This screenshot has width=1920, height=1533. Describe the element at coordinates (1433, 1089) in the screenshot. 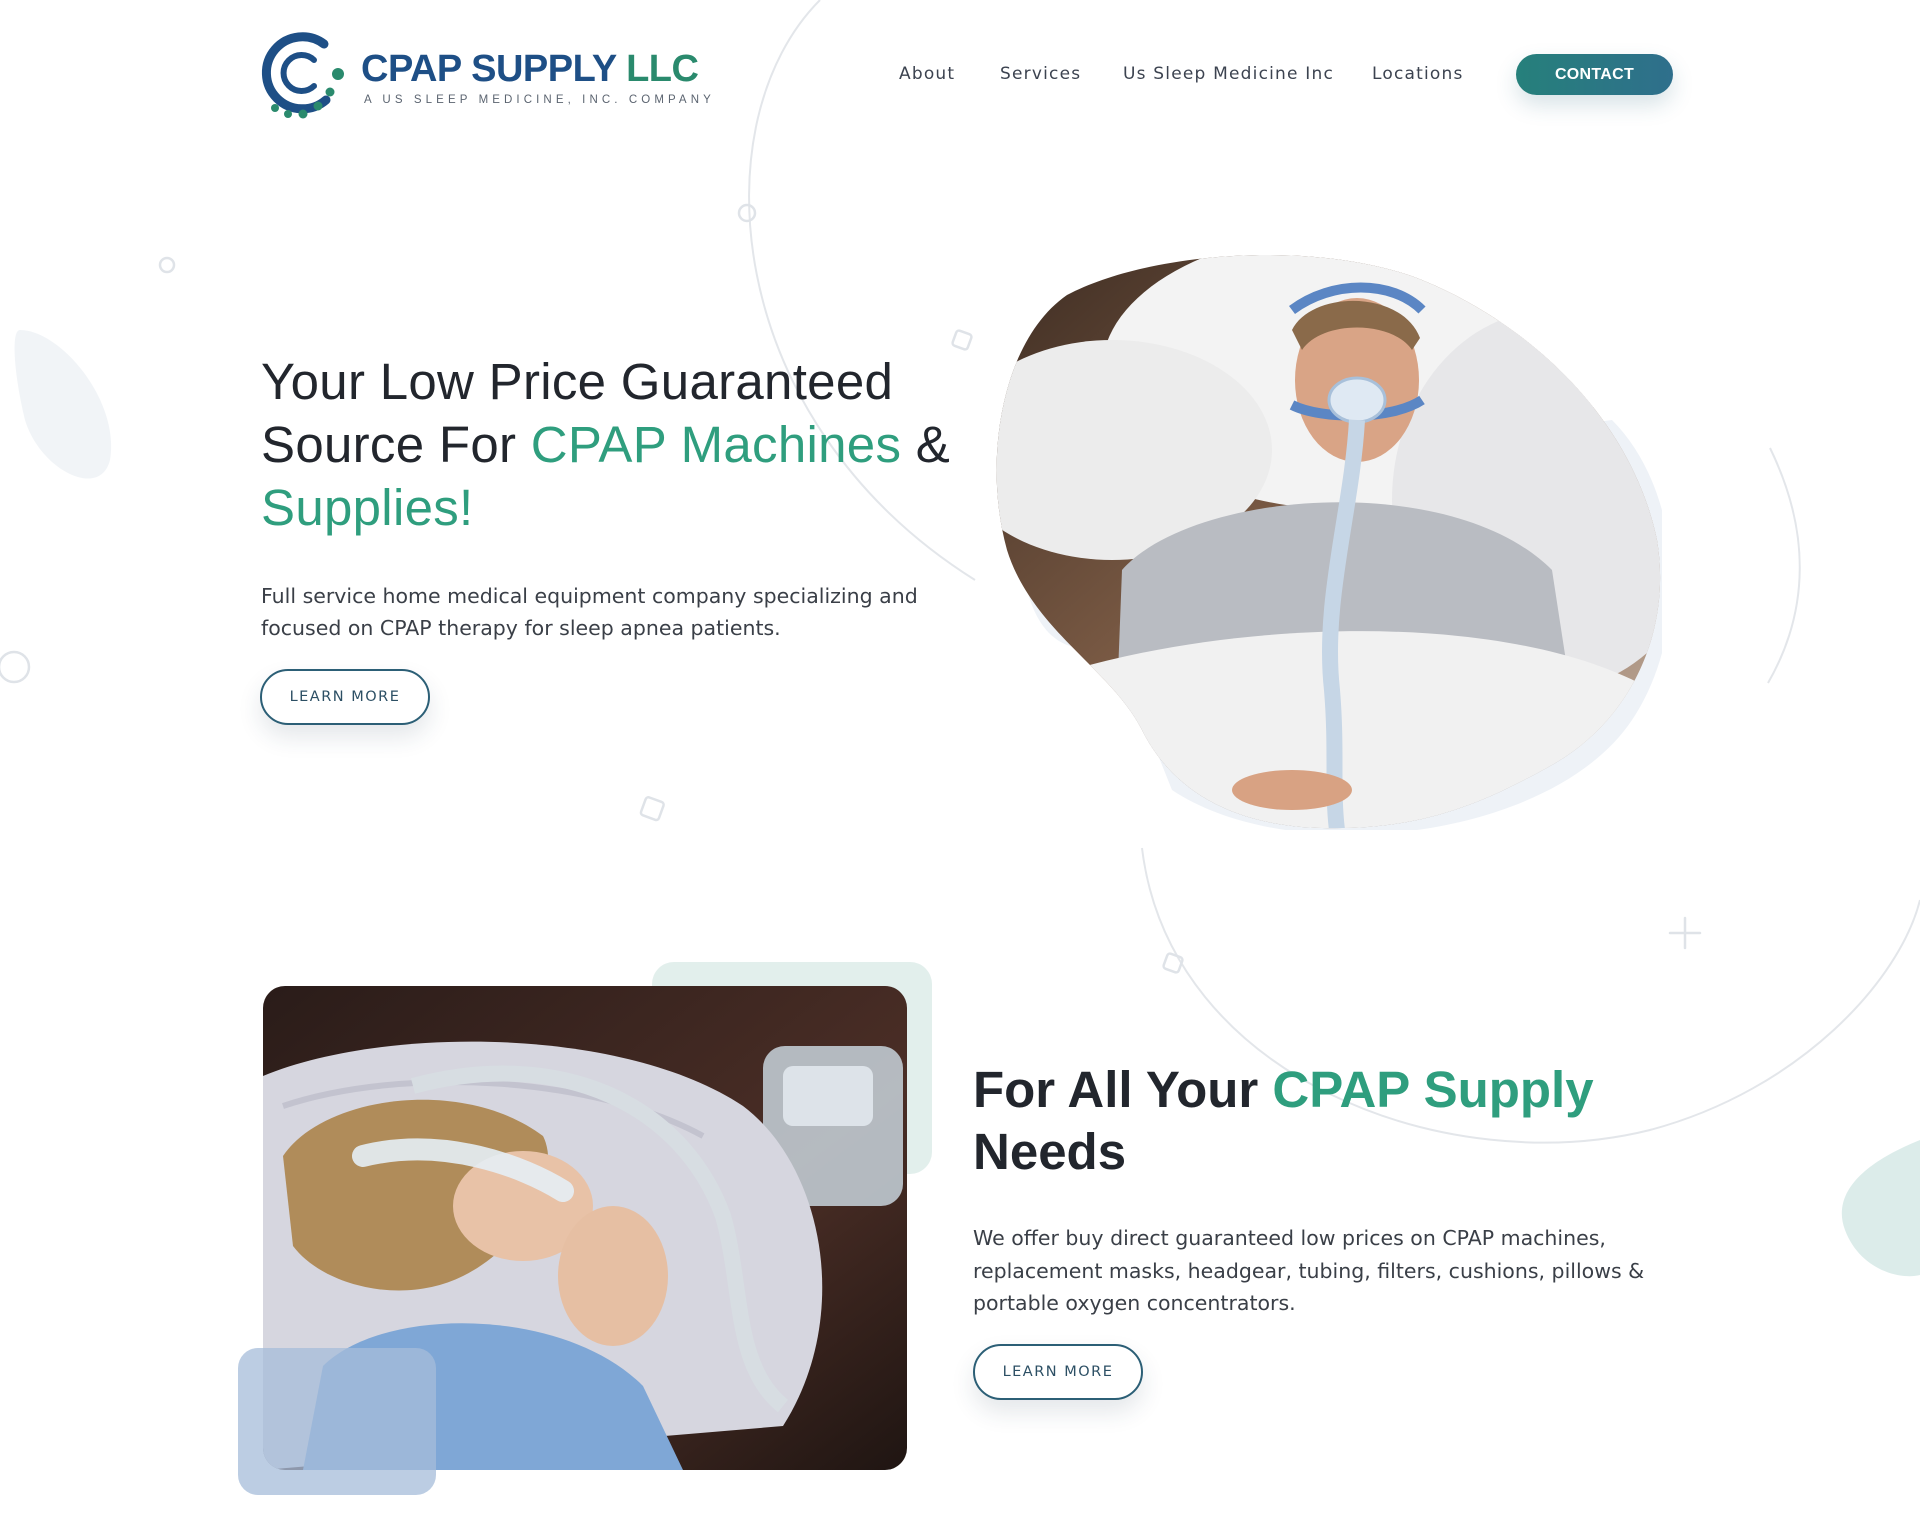

I see `supply-heading-accent: CPAP Supply` at that location.